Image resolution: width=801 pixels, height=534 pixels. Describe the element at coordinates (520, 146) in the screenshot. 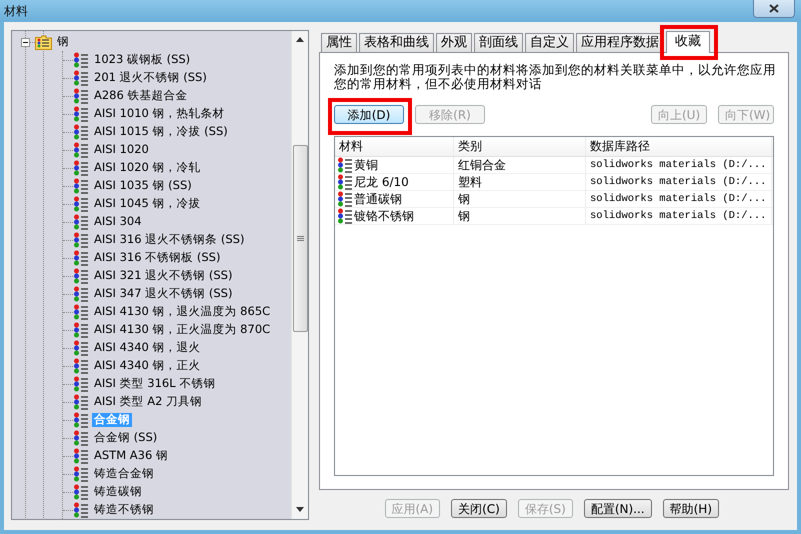

I see `column-header: 类别` at that location.